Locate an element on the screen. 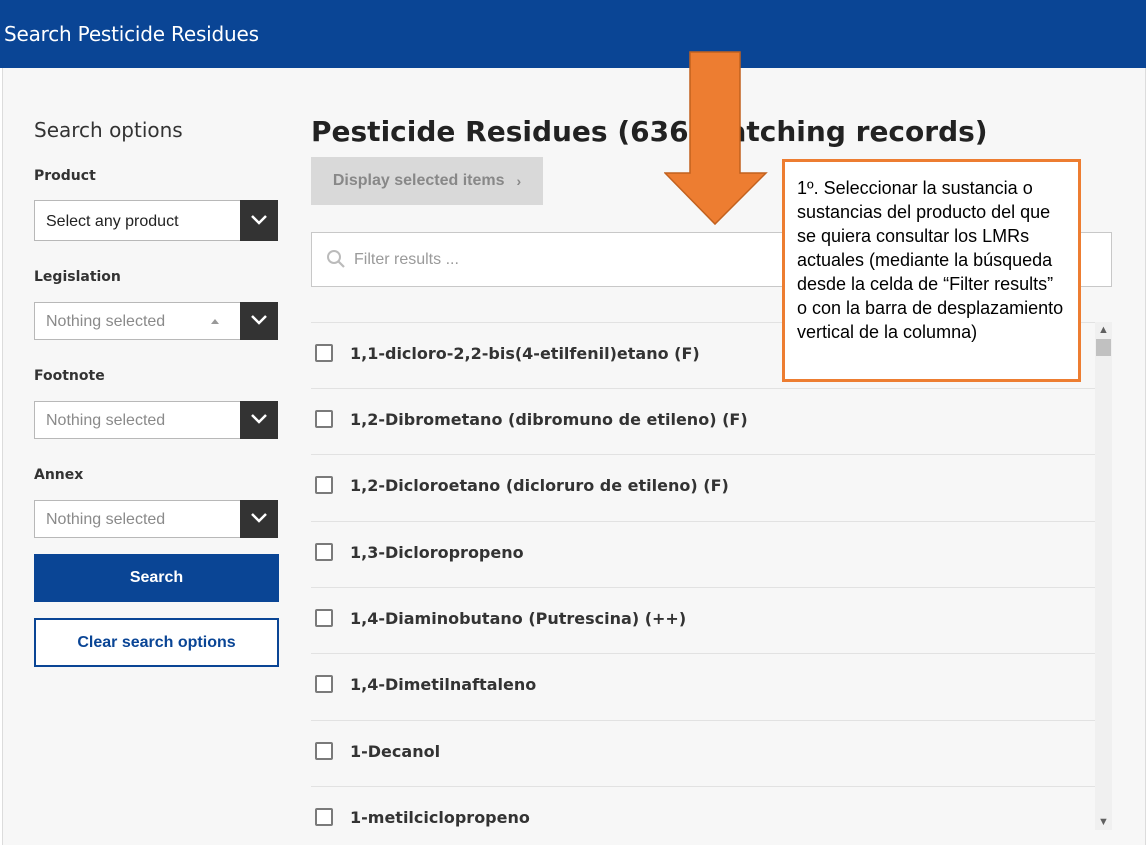  display-selected-items-button: Display selected items › is located at coordinates (427, 181).